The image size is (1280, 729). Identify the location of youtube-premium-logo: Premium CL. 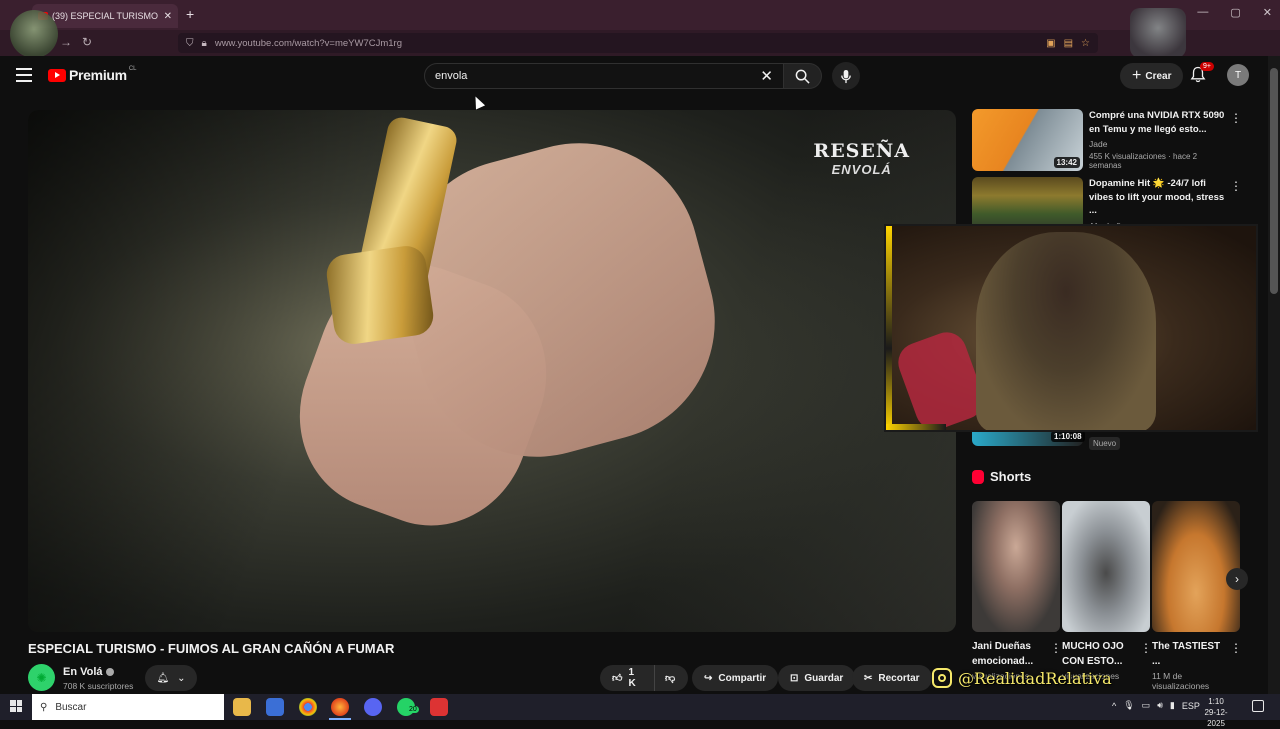
(92, 74).